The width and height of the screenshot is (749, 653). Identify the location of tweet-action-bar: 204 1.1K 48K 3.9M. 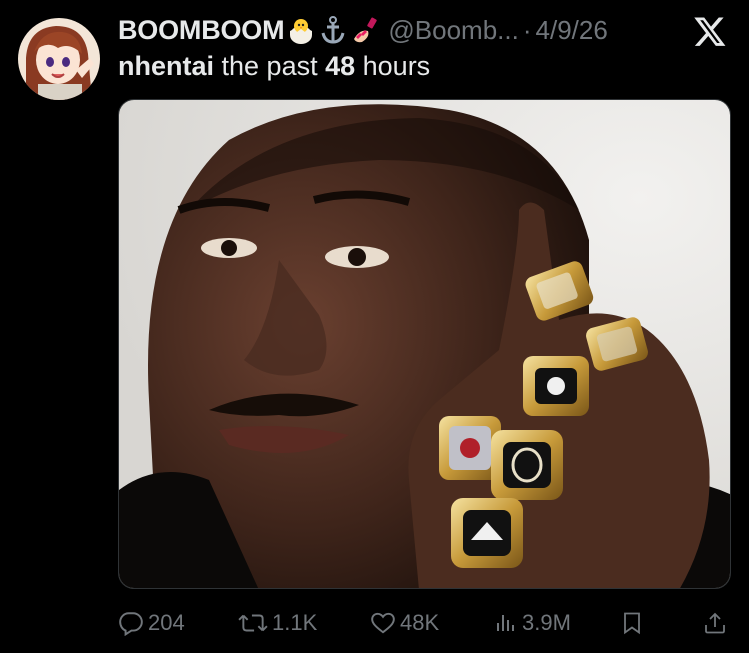
(424, 623).